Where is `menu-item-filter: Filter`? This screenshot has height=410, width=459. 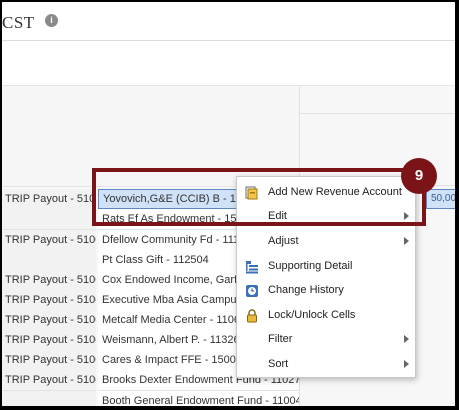 menu-item-filter: Filter is located at coordinates (326, 339).